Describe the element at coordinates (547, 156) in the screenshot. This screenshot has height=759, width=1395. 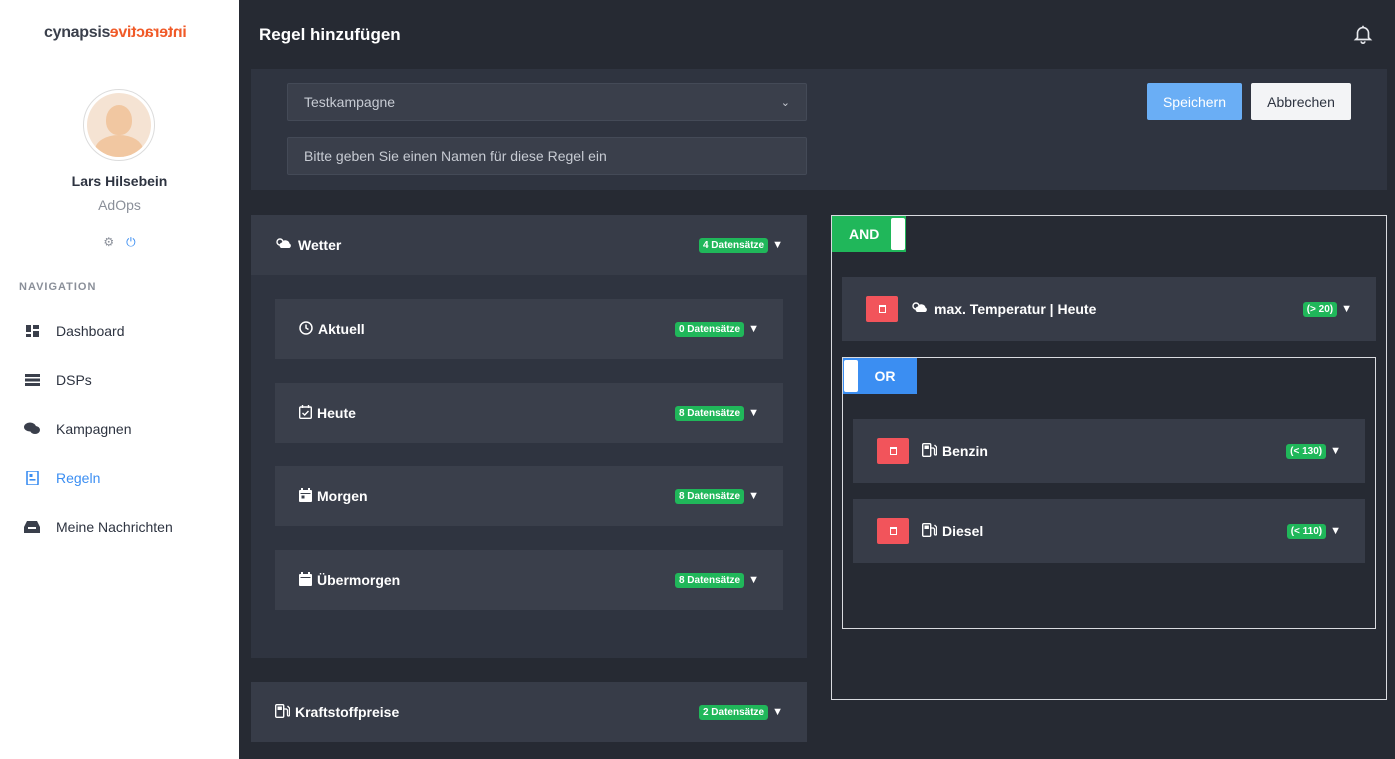
I see `rule-name-input` at that location.